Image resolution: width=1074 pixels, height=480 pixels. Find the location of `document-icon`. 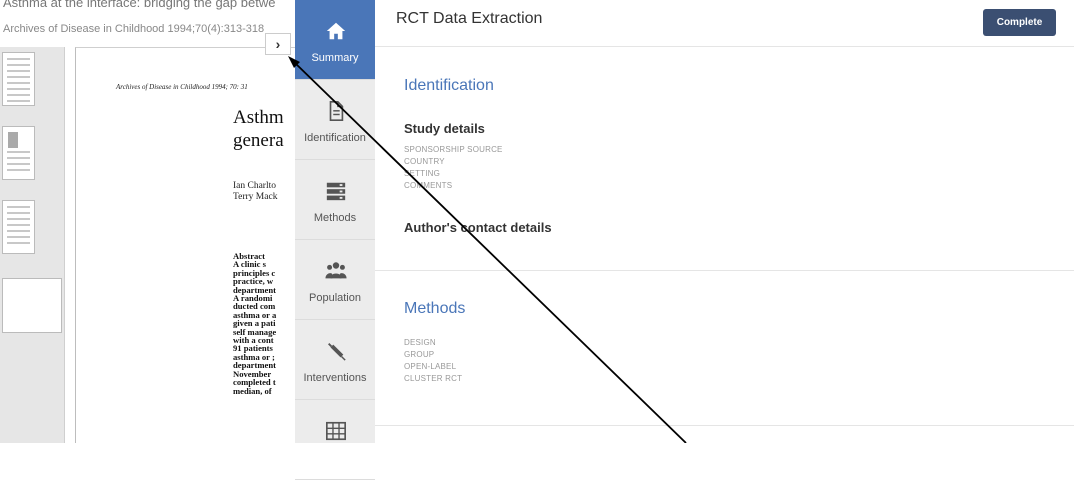

document-icon is located at coordinates (336, 111).